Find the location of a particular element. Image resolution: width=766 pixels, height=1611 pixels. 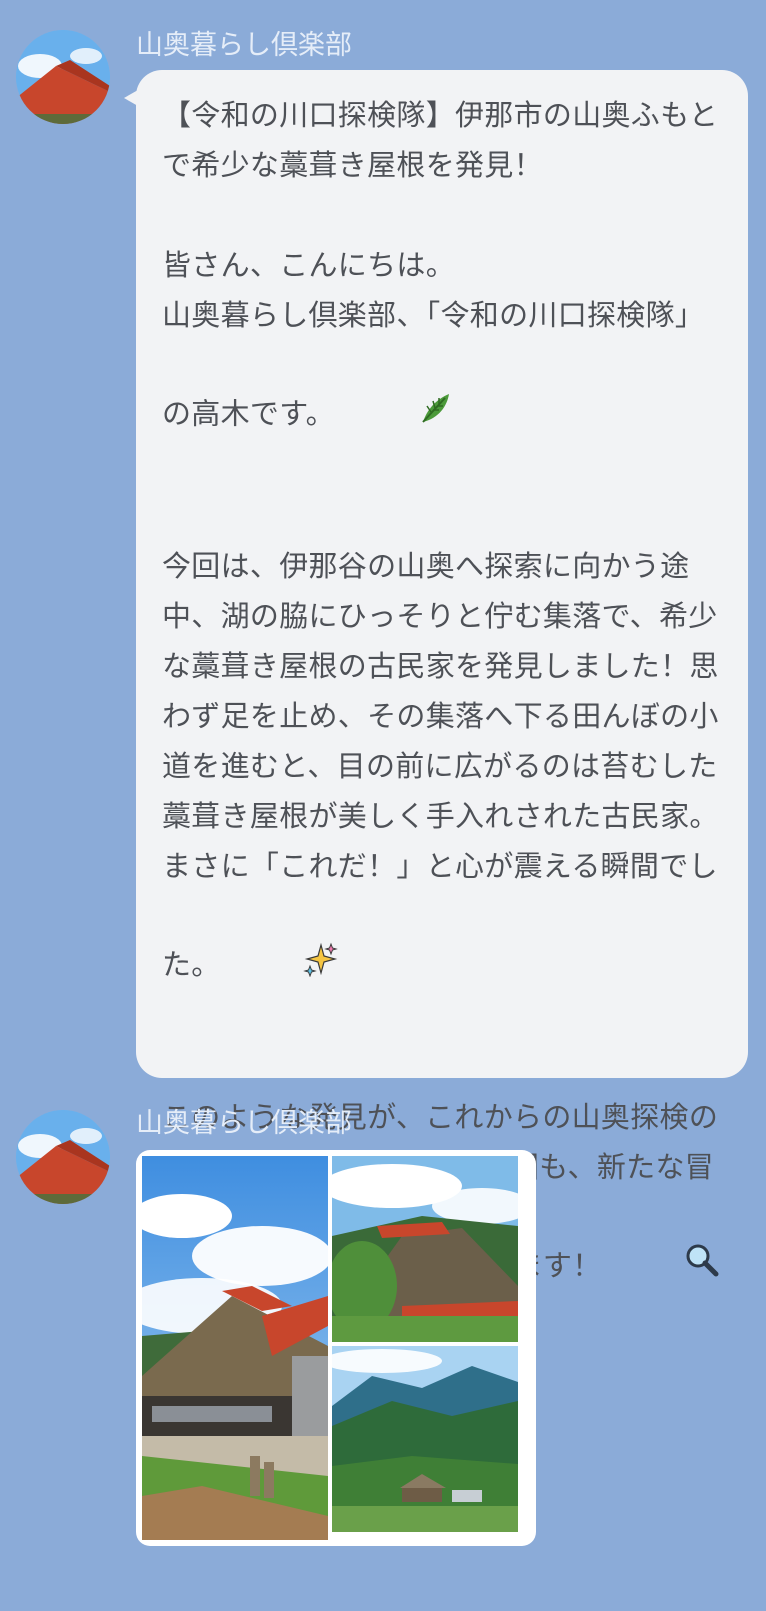

sparkles-icon is located at coordinates (283, 966).